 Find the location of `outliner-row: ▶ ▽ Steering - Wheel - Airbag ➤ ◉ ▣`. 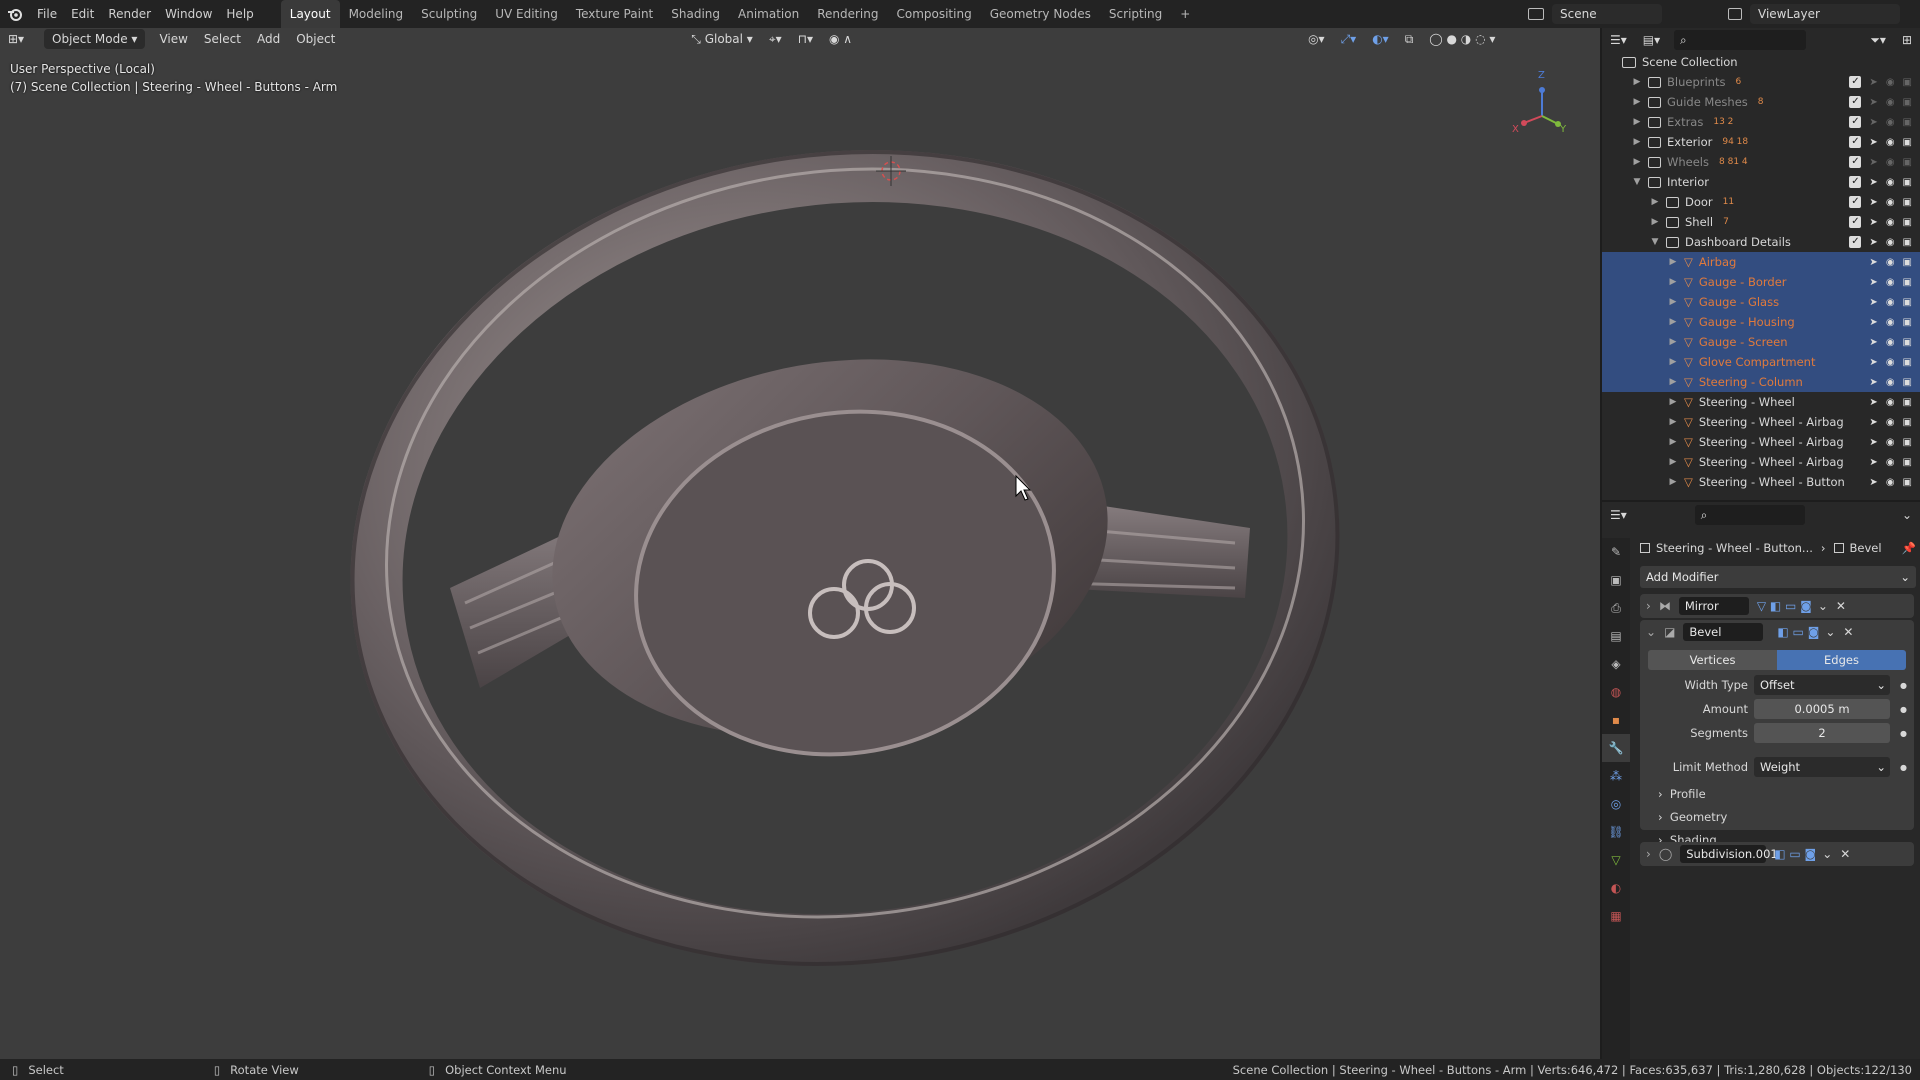

outliner-row: ▶ ▽ Steering - Wheel - Airbag ➤ ◉ ▣ is located at coordinates (1761, 422).